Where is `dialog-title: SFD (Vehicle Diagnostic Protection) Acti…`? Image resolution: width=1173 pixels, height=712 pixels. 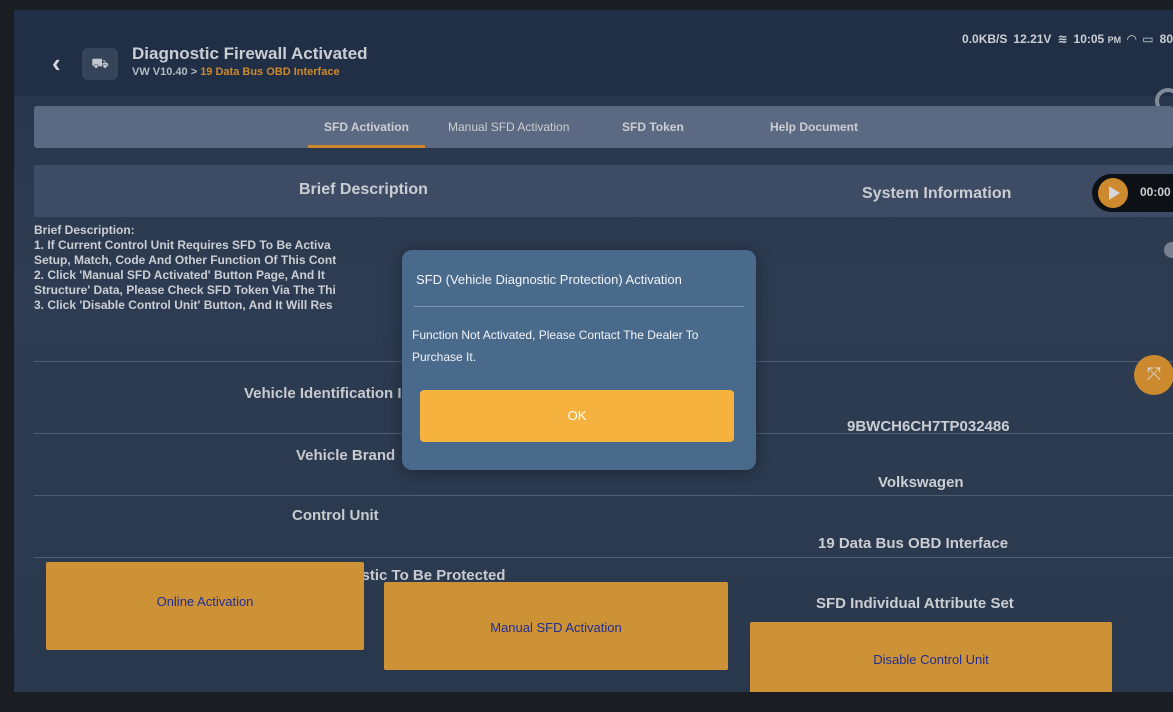 dialog-title: SFD (Vehicle Diagnostic Protection) Acti… is located at coordinates (549, 279).